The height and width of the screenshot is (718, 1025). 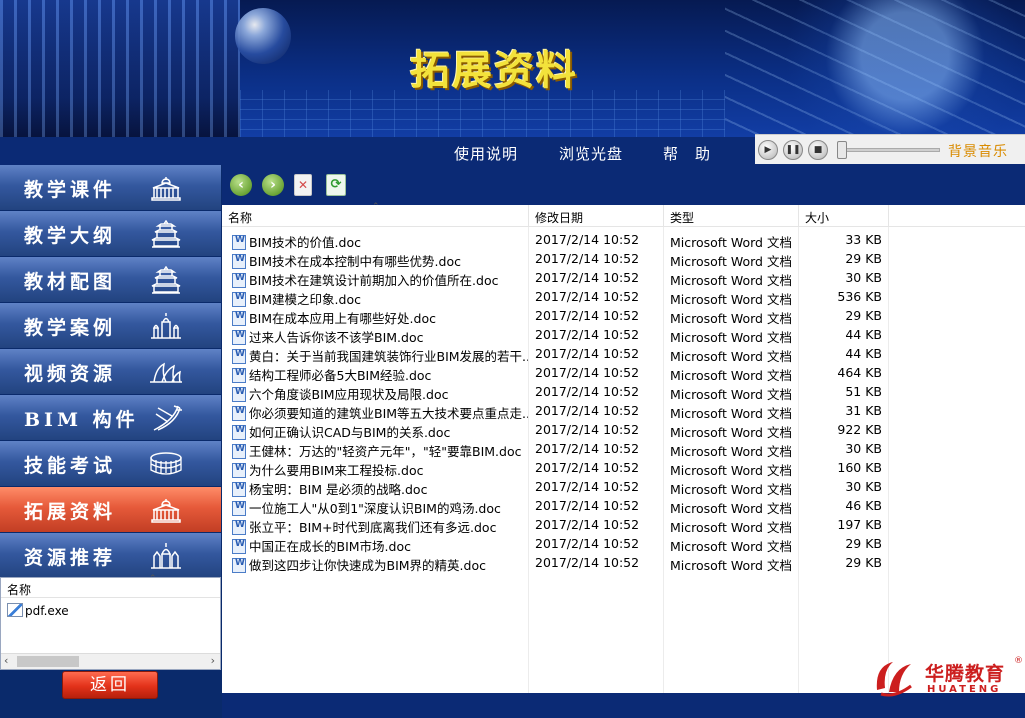 What do you see at coordinates (486, 153) in the screenshot?
I see `nav-usage-guide: 使用说明` at bounding box center [486, 153].